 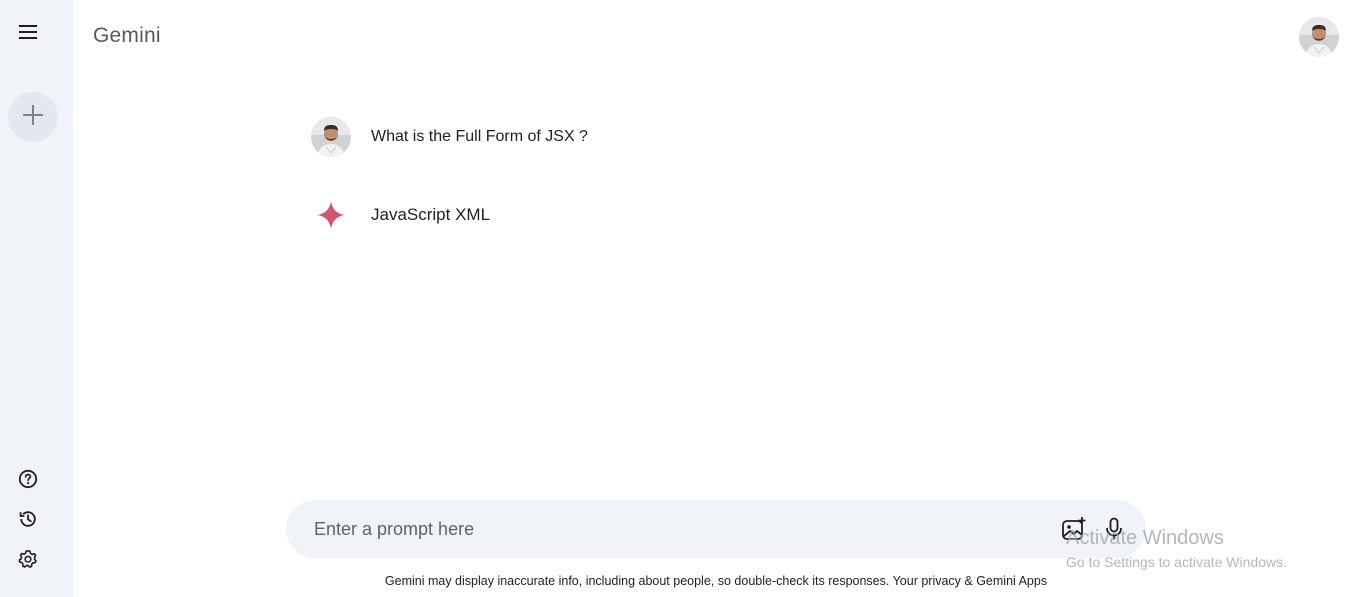 What do you see at coordinates (331, 215) in the screenshot?
I see `gemini-star-icon` at bounding box center [331, 215].